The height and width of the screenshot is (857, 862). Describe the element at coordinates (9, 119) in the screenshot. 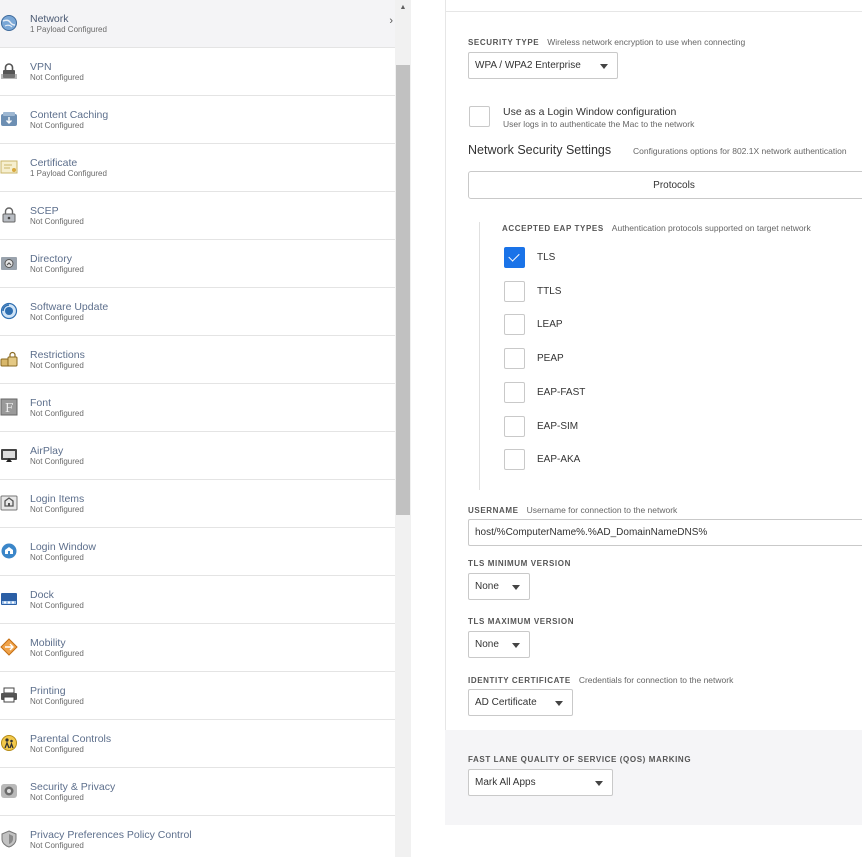

I see `cache-box-icon` at that location.